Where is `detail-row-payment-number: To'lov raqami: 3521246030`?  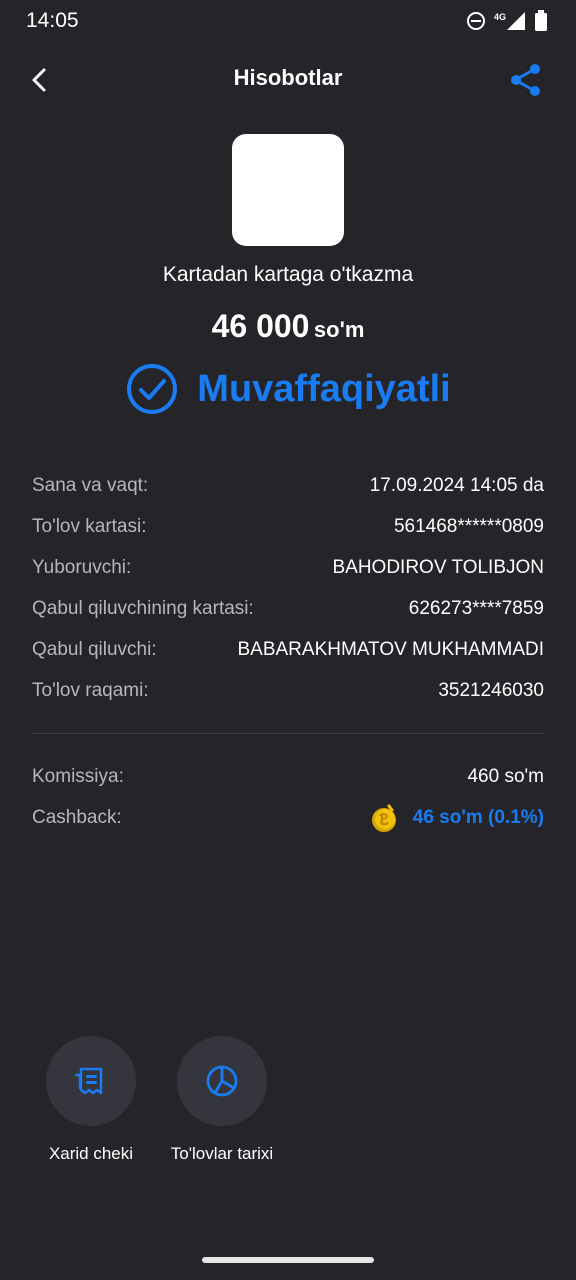 detail-row-payment-number: To'lov raqami: 3521246030 is located at coordinates (288, 690).